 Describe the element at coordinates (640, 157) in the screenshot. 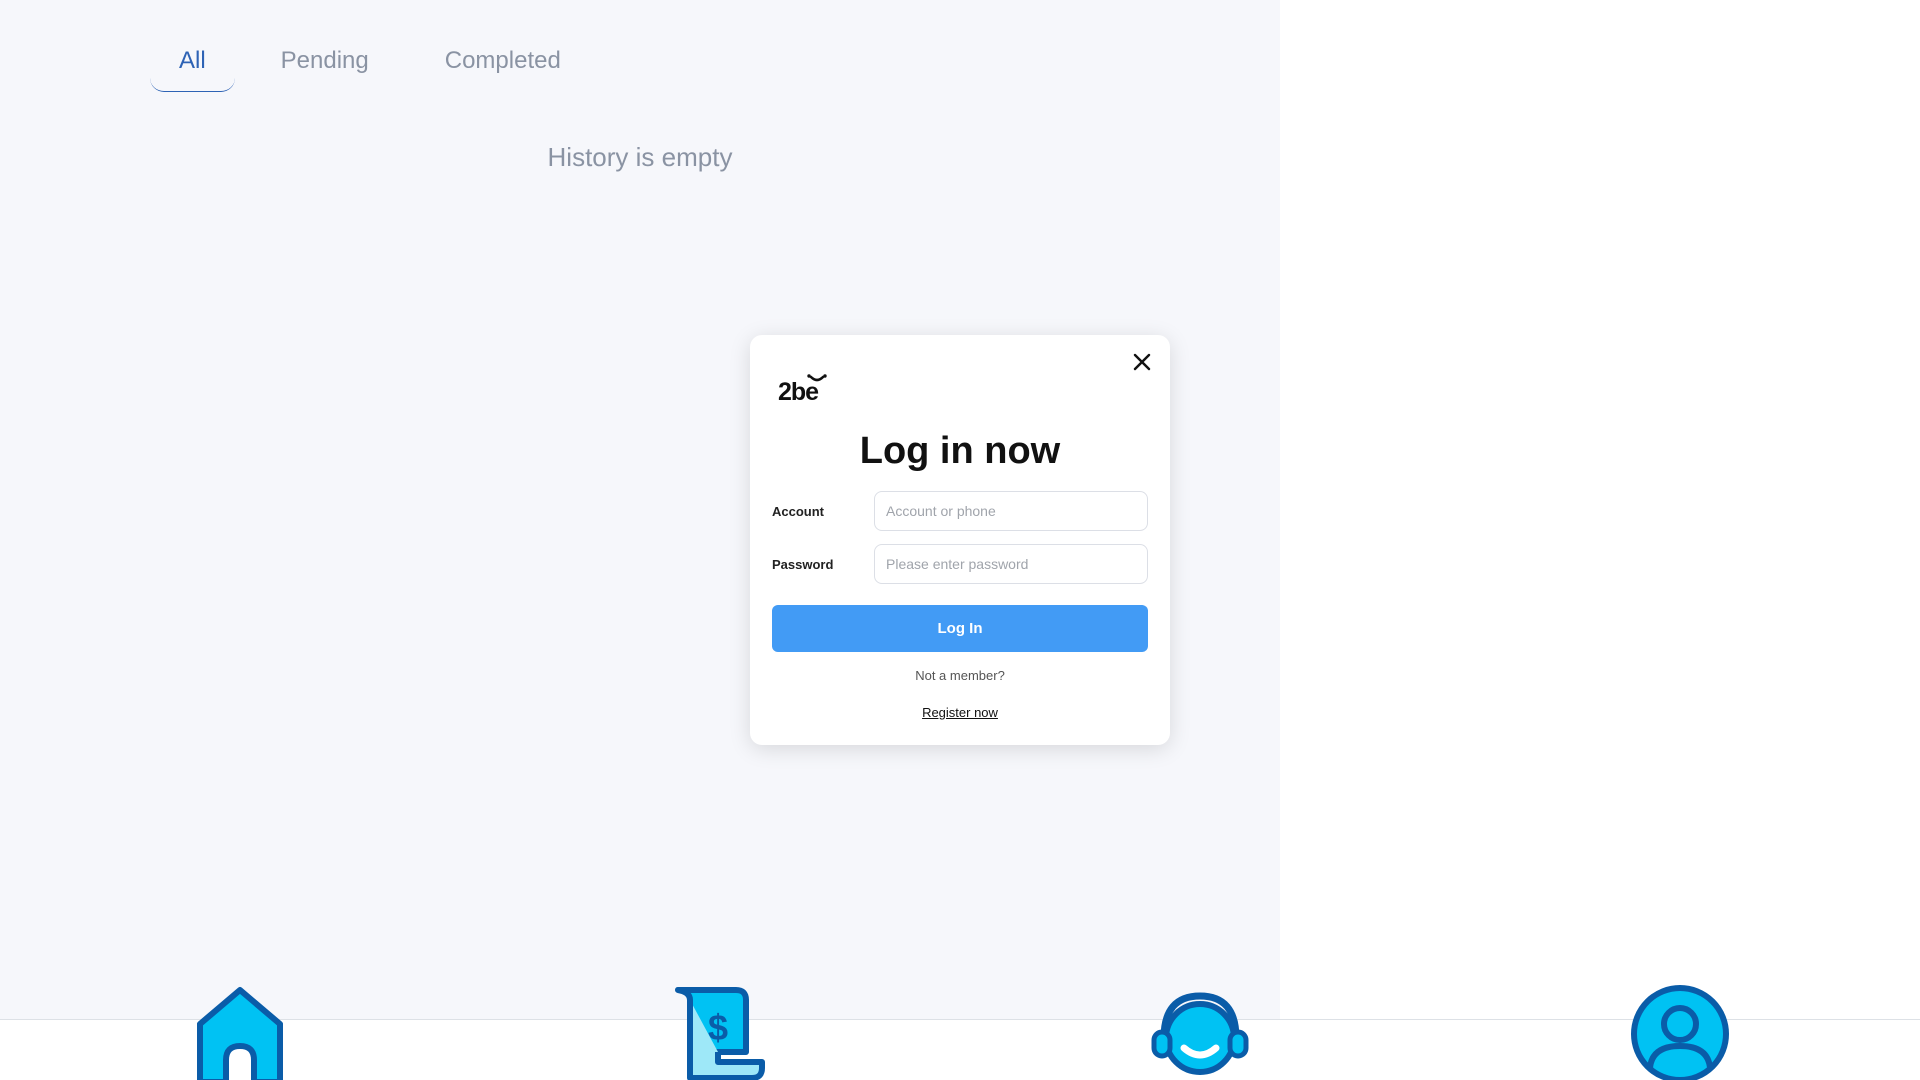

I see `history-empty-message: History is empty` at that location.